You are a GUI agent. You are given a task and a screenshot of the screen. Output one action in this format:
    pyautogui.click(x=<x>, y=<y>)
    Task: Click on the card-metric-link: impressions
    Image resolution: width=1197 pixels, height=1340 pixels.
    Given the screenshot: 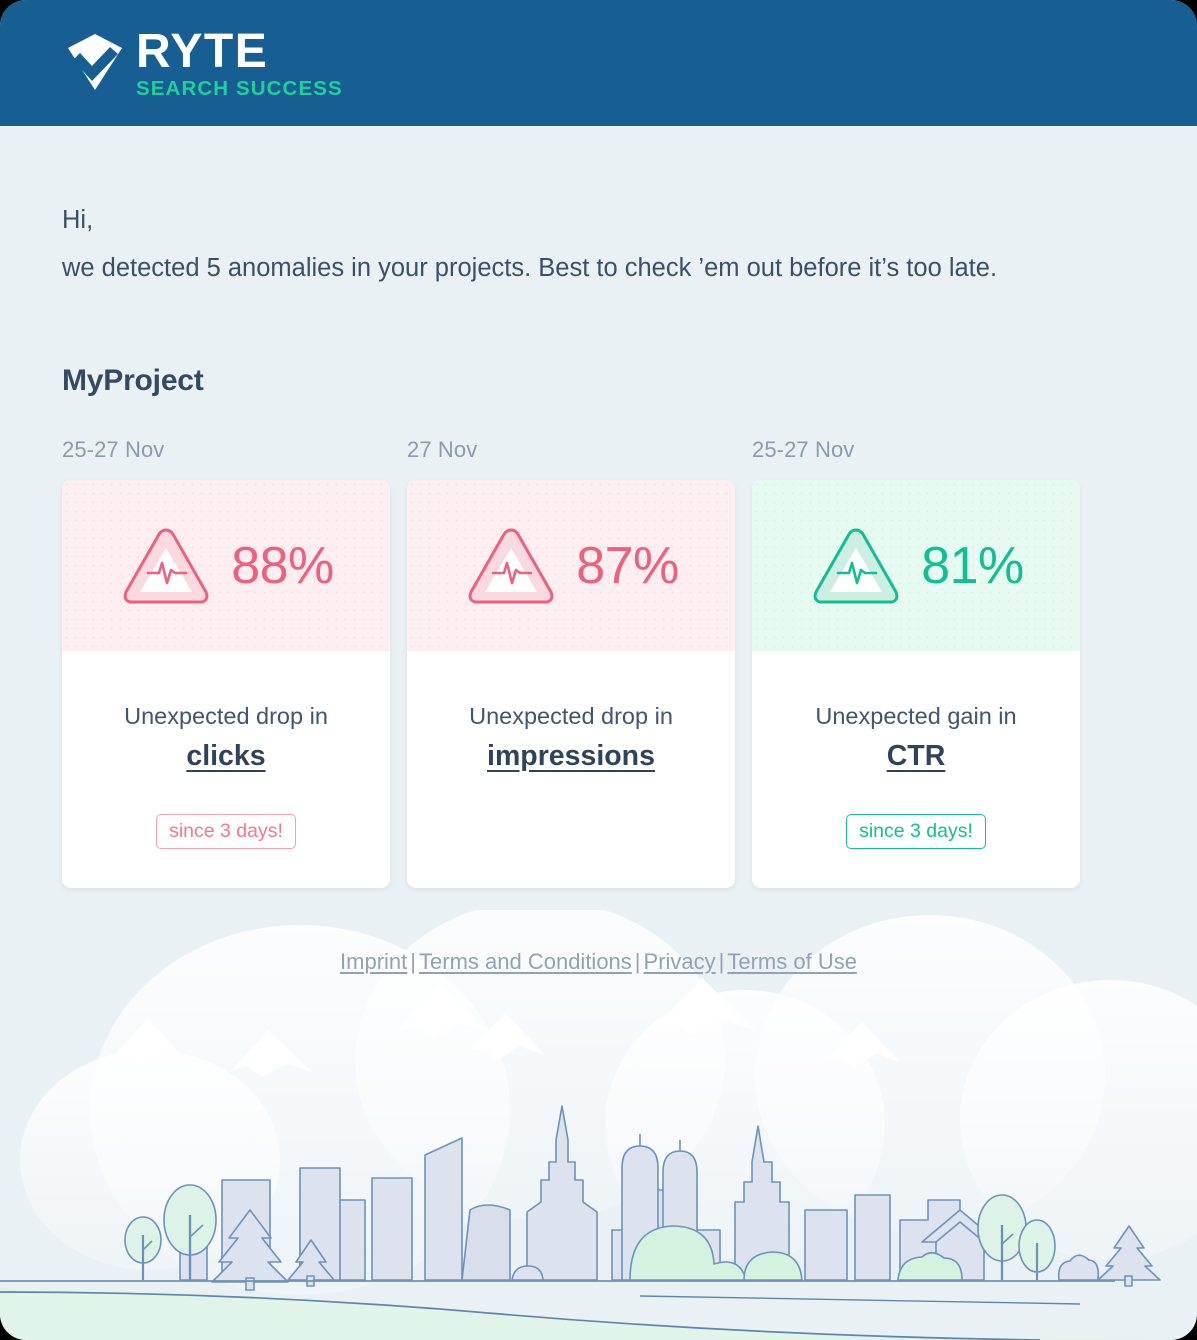 What is the action you would take?
    pyautogui.click(x=571, y=756)
    